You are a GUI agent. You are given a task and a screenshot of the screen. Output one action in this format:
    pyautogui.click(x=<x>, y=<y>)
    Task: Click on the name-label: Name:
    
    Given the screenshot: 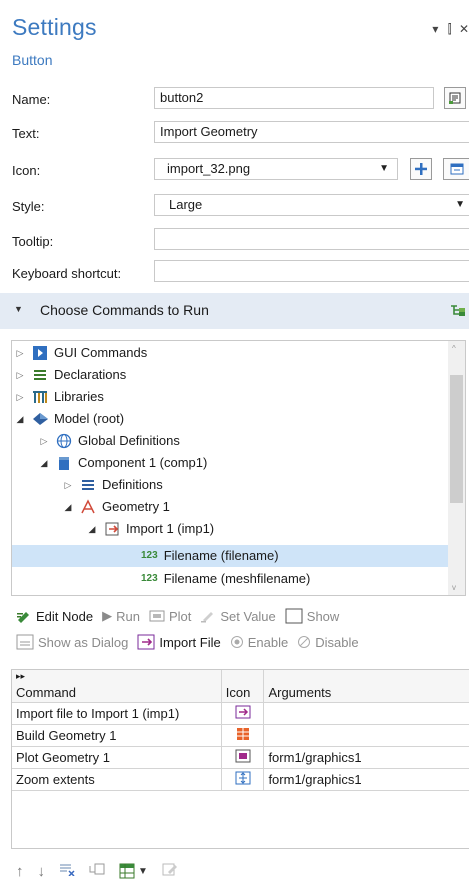 What is the action you would take?
    pyautogui.click(x=31, y=99)
    